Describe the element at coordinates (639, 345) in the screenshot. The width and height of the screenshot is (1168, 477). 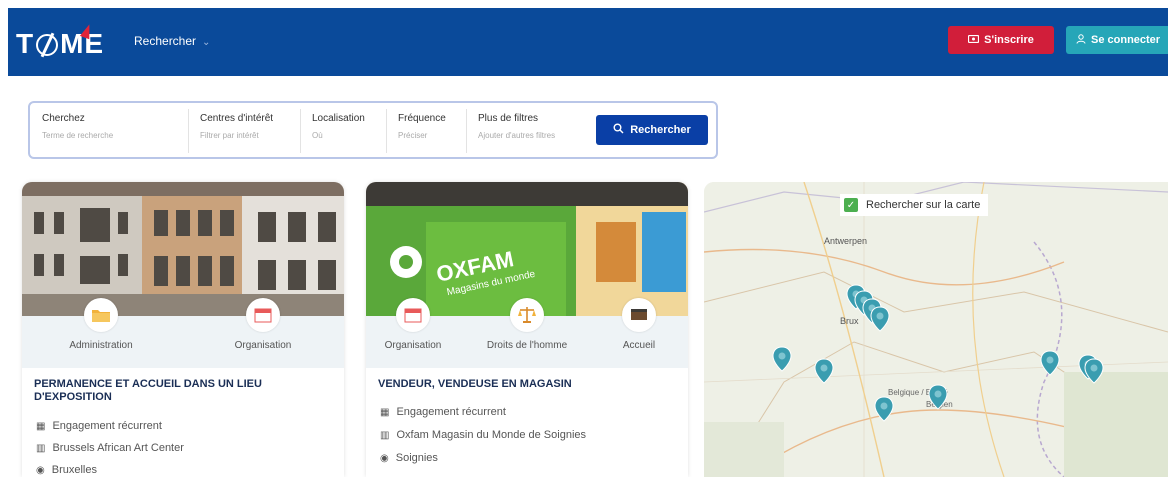
I see `category-label: Accueil` at that location.